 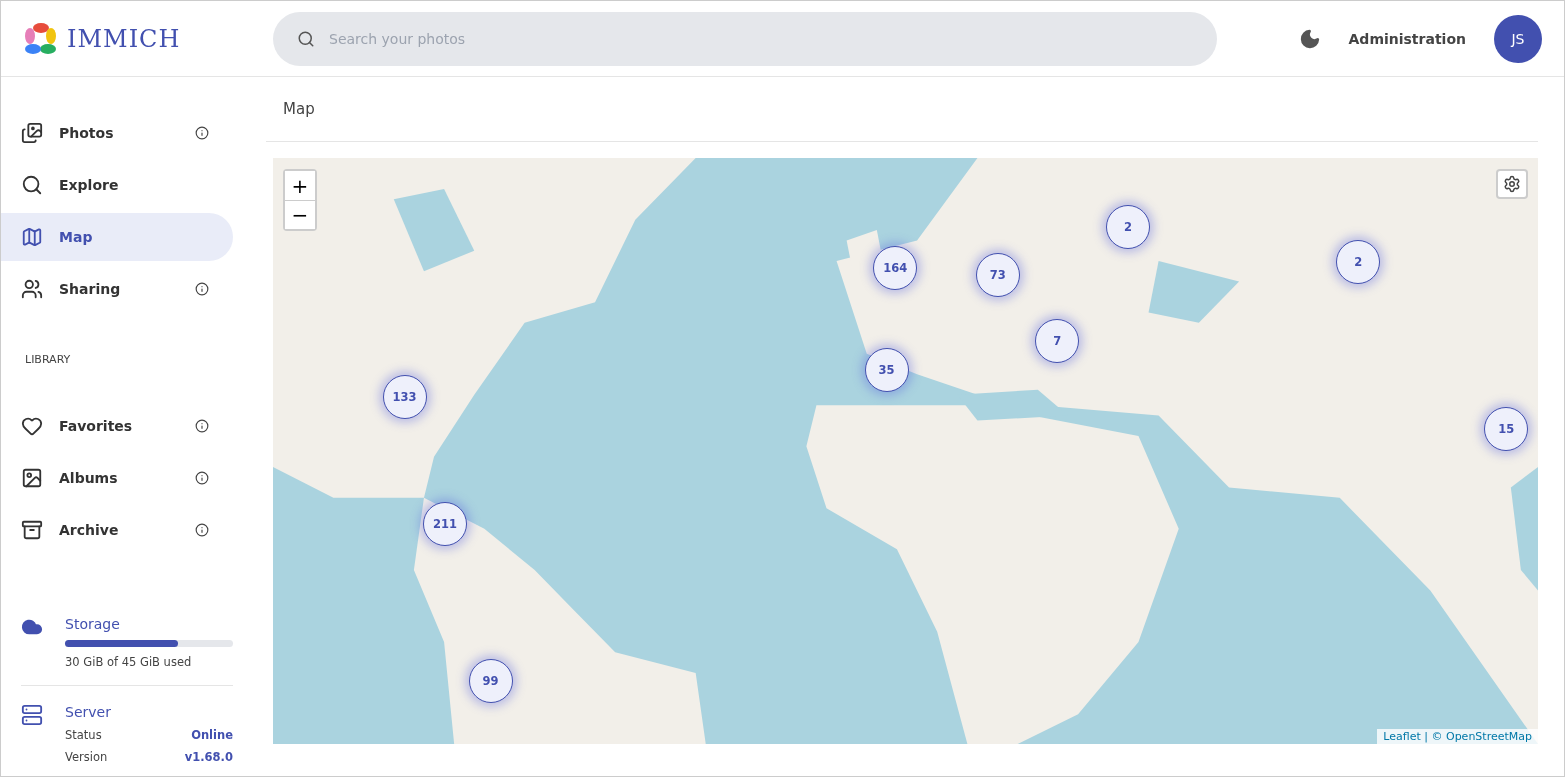 I want to click on server-label: Status, so click(x=83, y=735).